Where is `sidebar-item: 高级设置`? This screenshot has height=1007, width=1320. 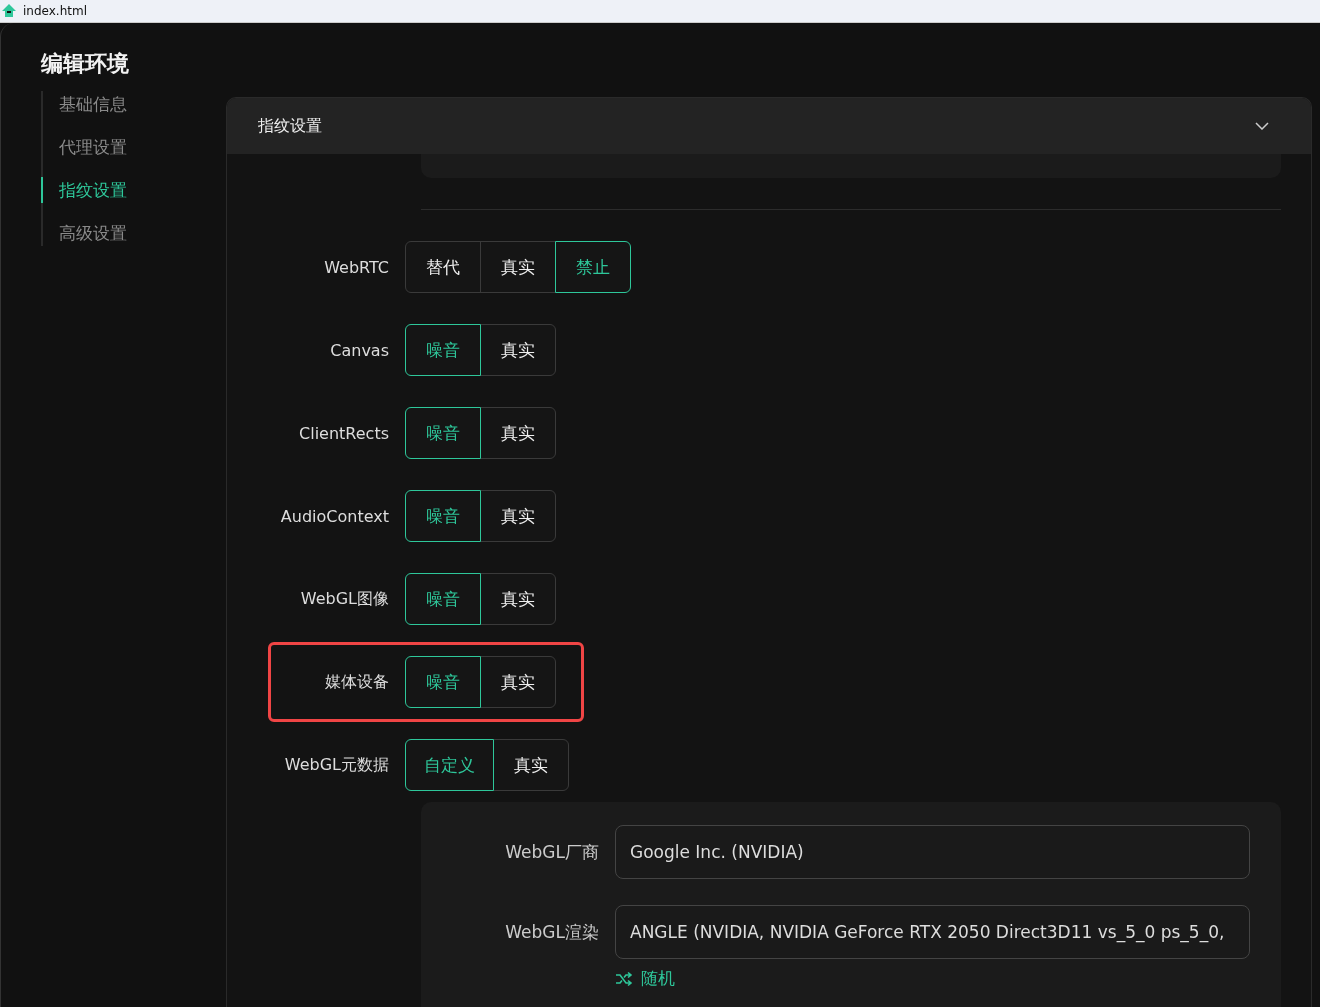
sidebar-item: 高级设置 is located at coordinates (133, 233).